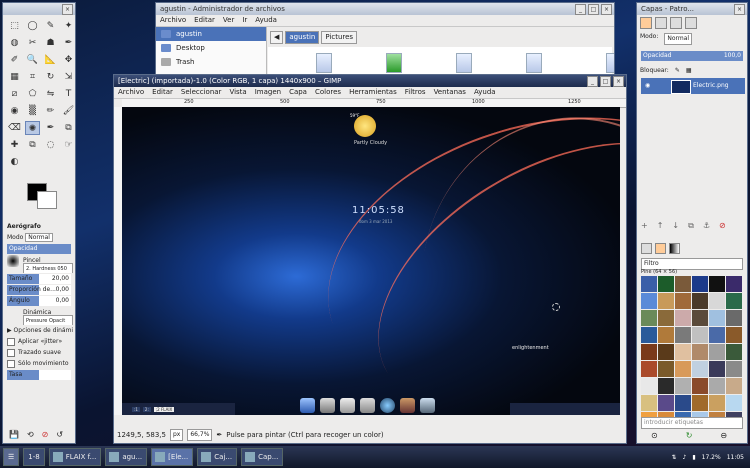 This screenshot has height=468, width=750. What do you see at coordinates (692, 9) in the screenshot?
I see `layers-titlebar: Capas - Patro... ×` at bounding box center [692, 9].